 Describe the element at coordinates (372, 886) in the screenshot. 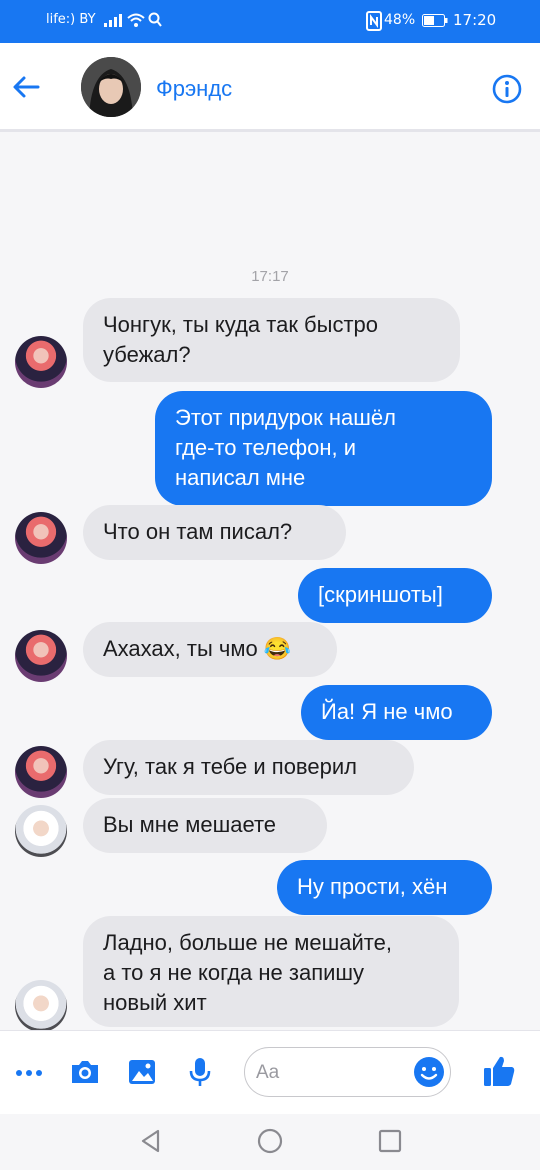

I see `message-line: Ну прости, хён` at that location.